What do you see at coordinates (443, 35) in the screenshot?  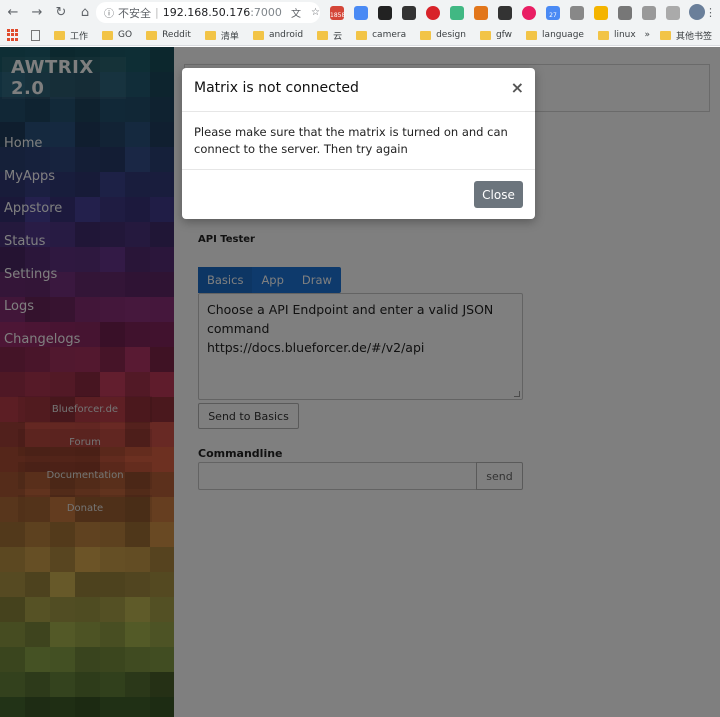 I see `bookmark-folder: design` at bounding box center [443, 35].